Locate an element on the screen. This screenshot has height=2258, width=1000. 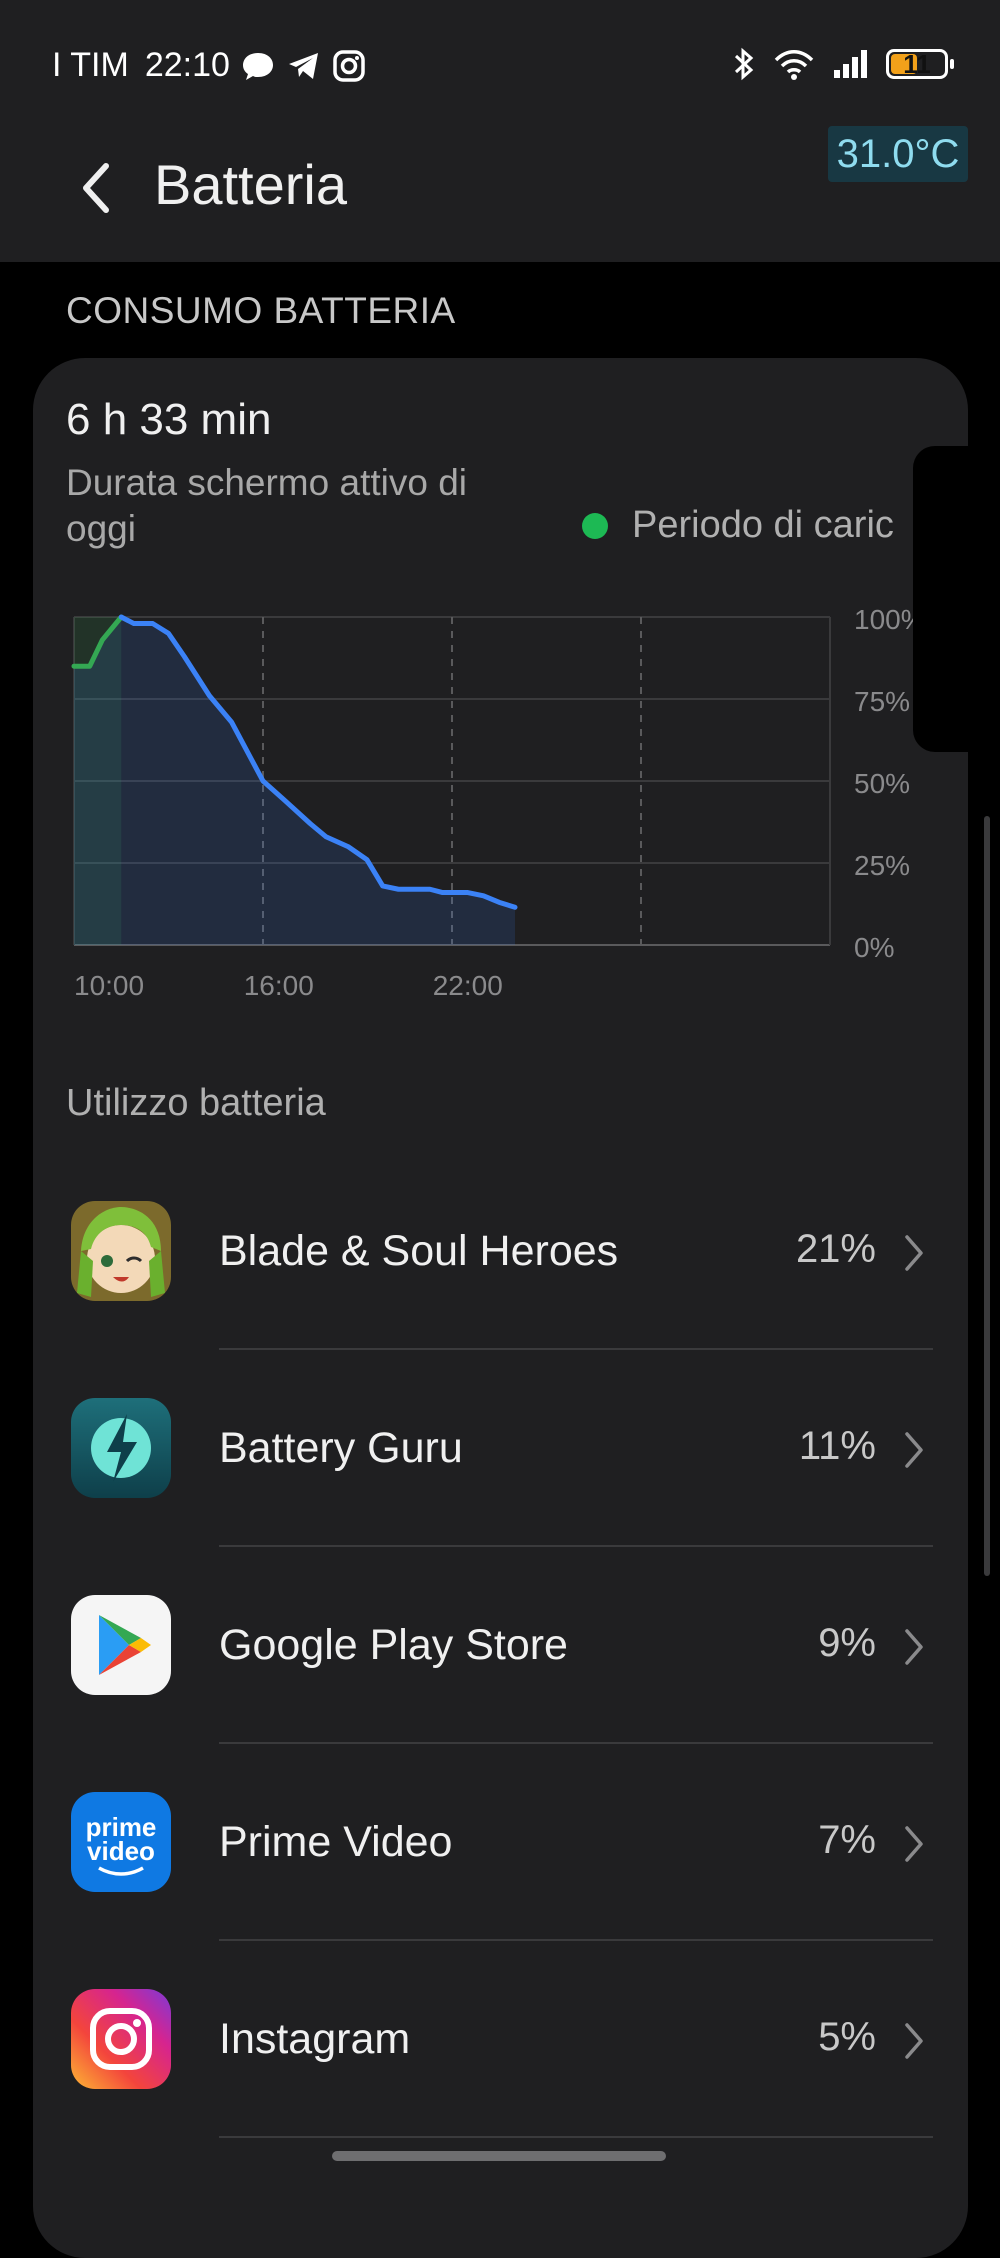
side-panel-handle is located at coordinates (956, 599).